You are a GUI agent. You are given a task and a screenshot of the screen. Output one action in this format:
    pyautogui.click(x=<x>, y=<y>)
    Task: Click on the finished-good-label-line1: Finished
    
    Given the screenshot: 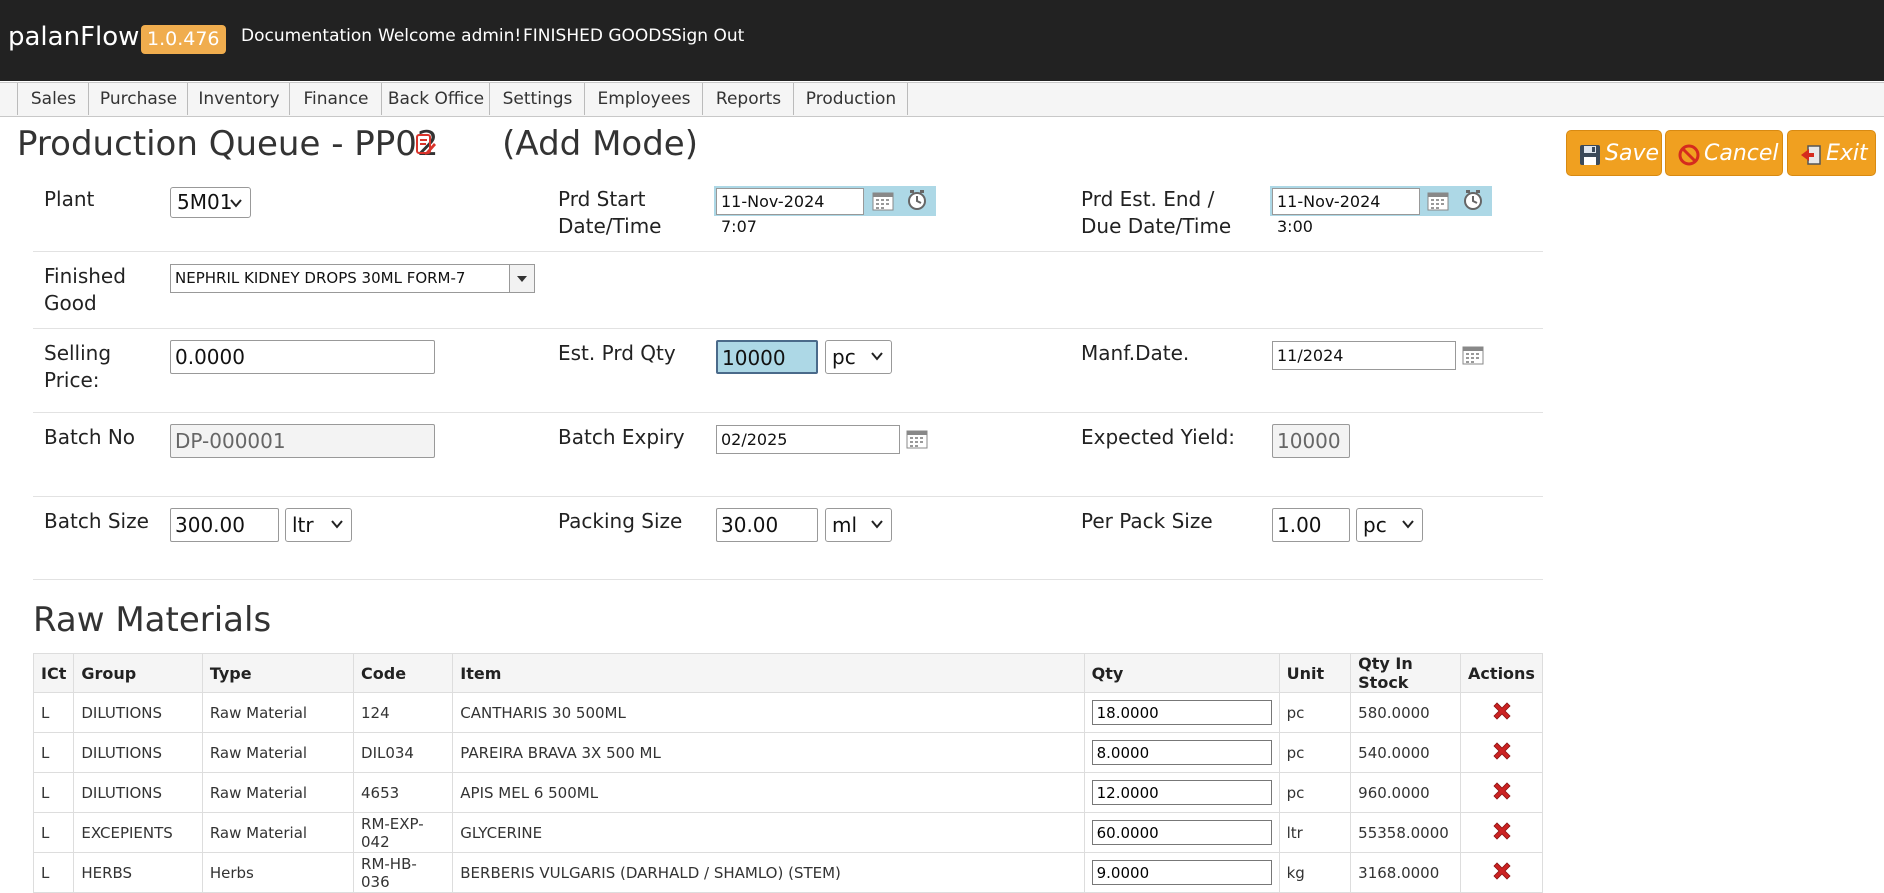 What is the action you would take?
    pyautogui.click(x=85, y=276)
    